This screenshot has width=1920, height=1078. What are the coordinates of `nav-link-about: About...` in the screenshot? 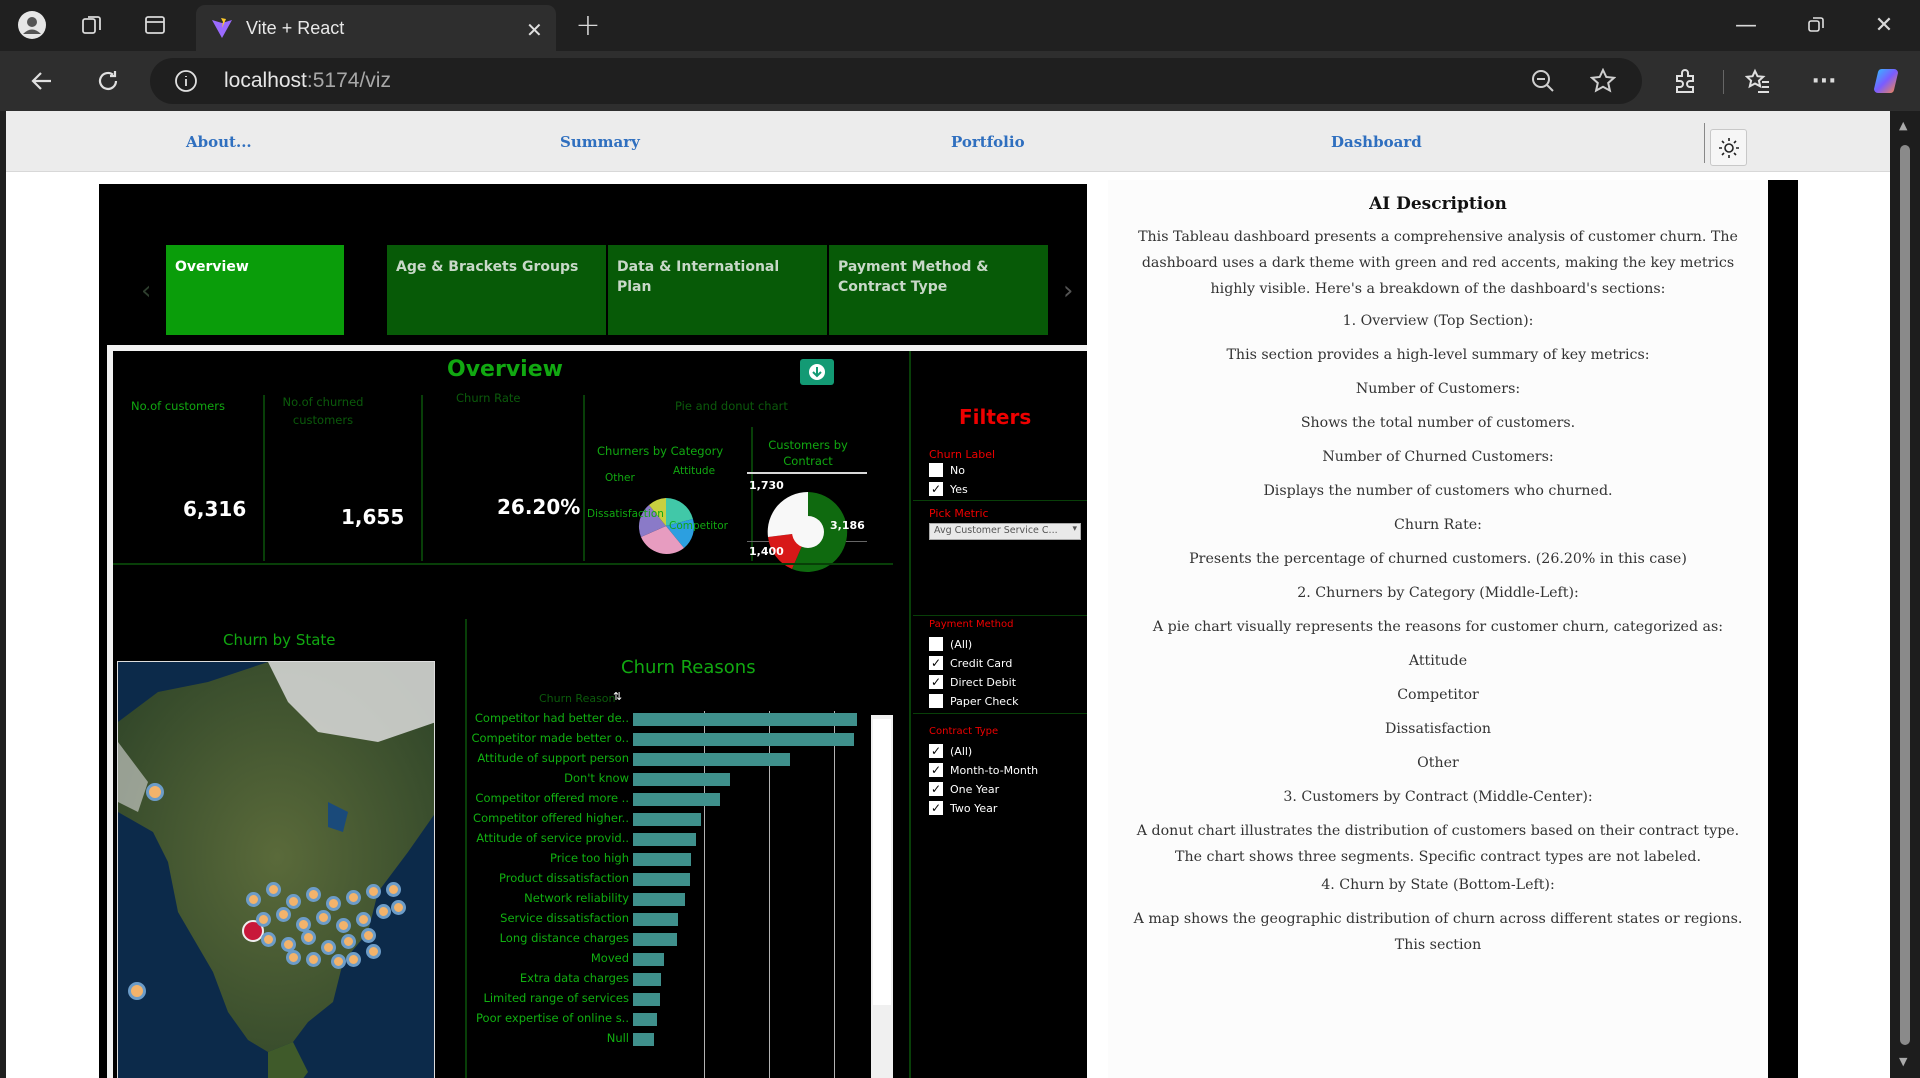 It's located at (219, 142).